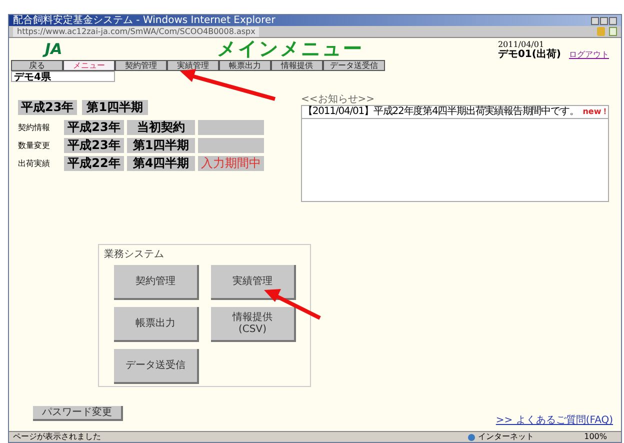 This screenshot has width=624, height=443. I want to click on period-quarter: 第1四半期, so click(115, 107).